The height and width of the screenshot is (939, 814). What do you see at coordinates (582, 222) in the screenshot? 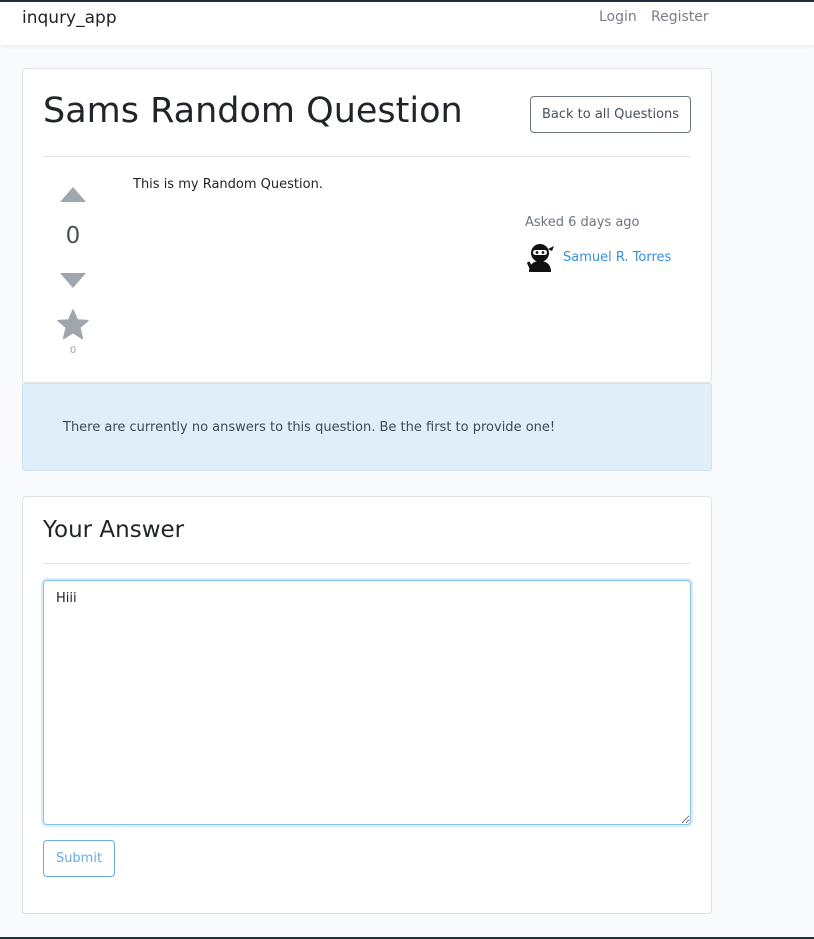
I see `asked-time: Asked 6 days ago` at bounding box center [582, 222].